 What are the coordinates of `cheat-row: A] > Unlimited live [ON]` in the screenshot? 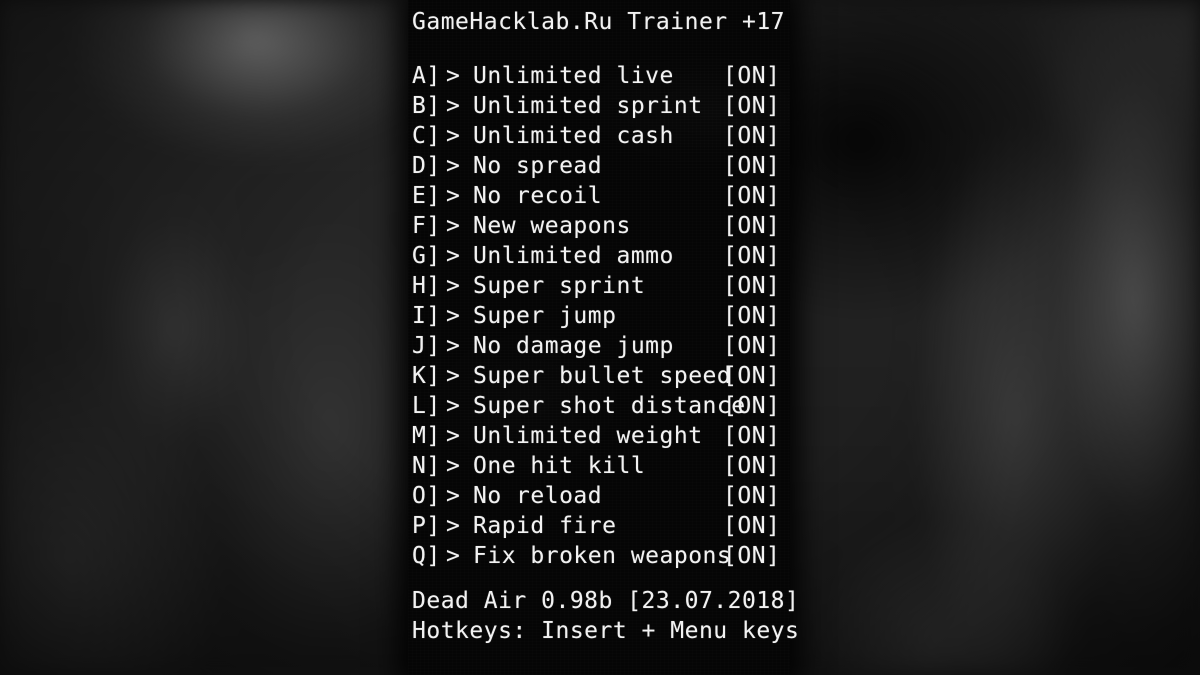 It's located at (599, 76).